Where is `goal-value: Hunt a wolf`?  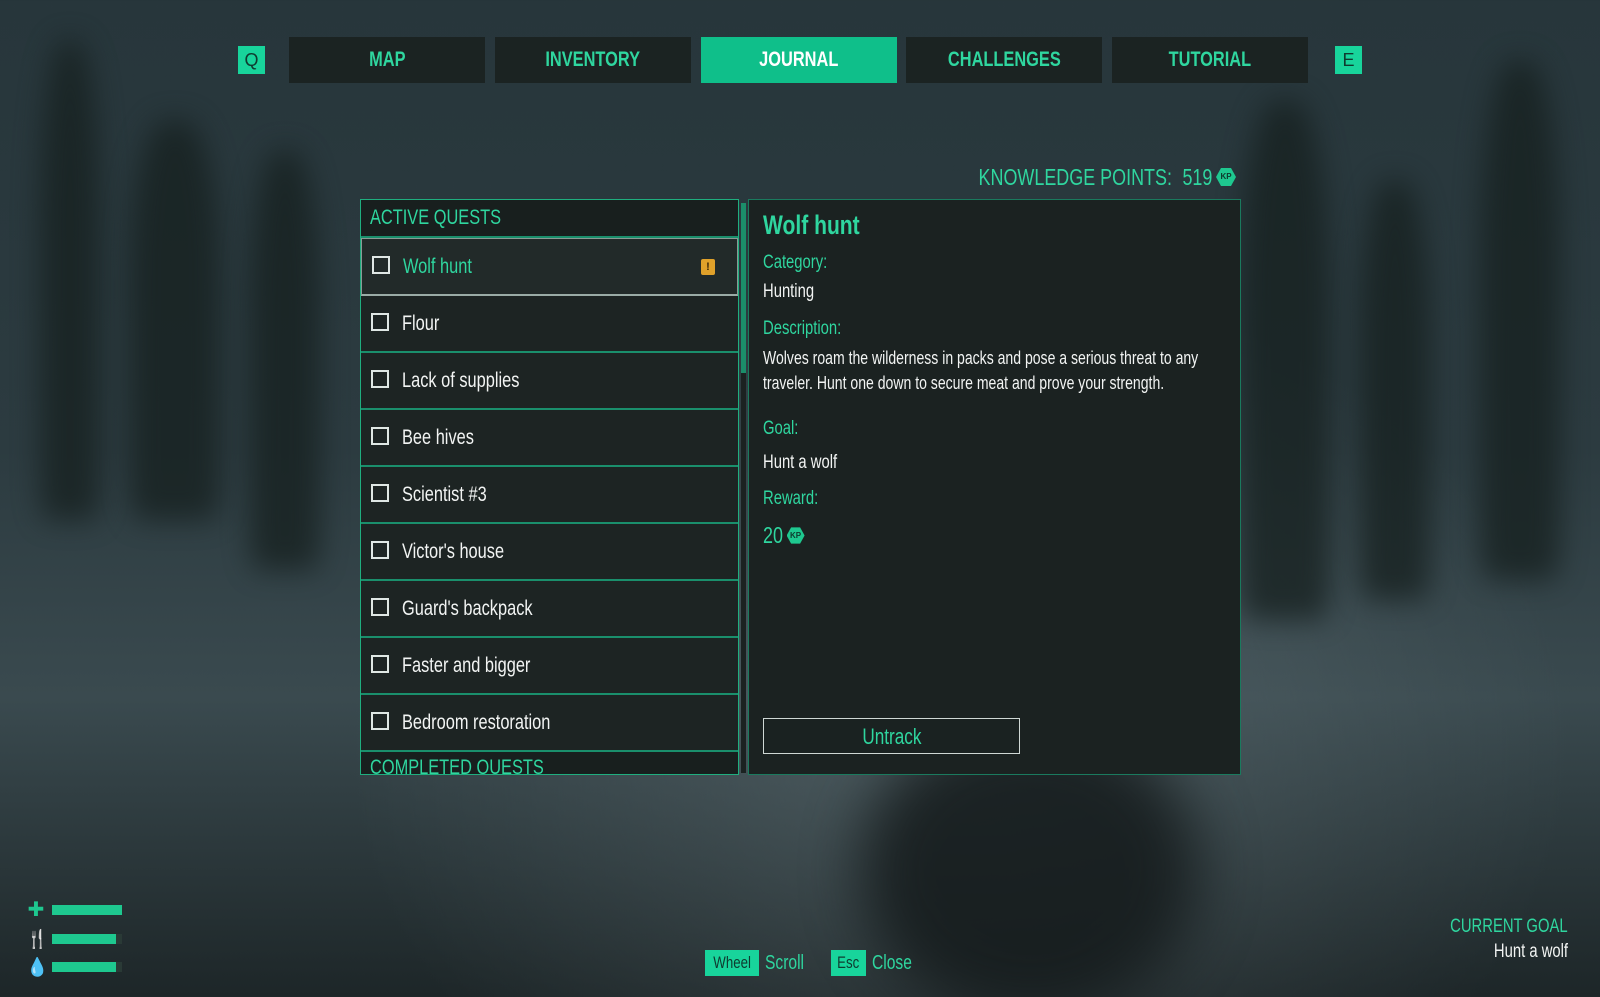 goal-value: Hunt a wolf is located at coordinates (810, 463).